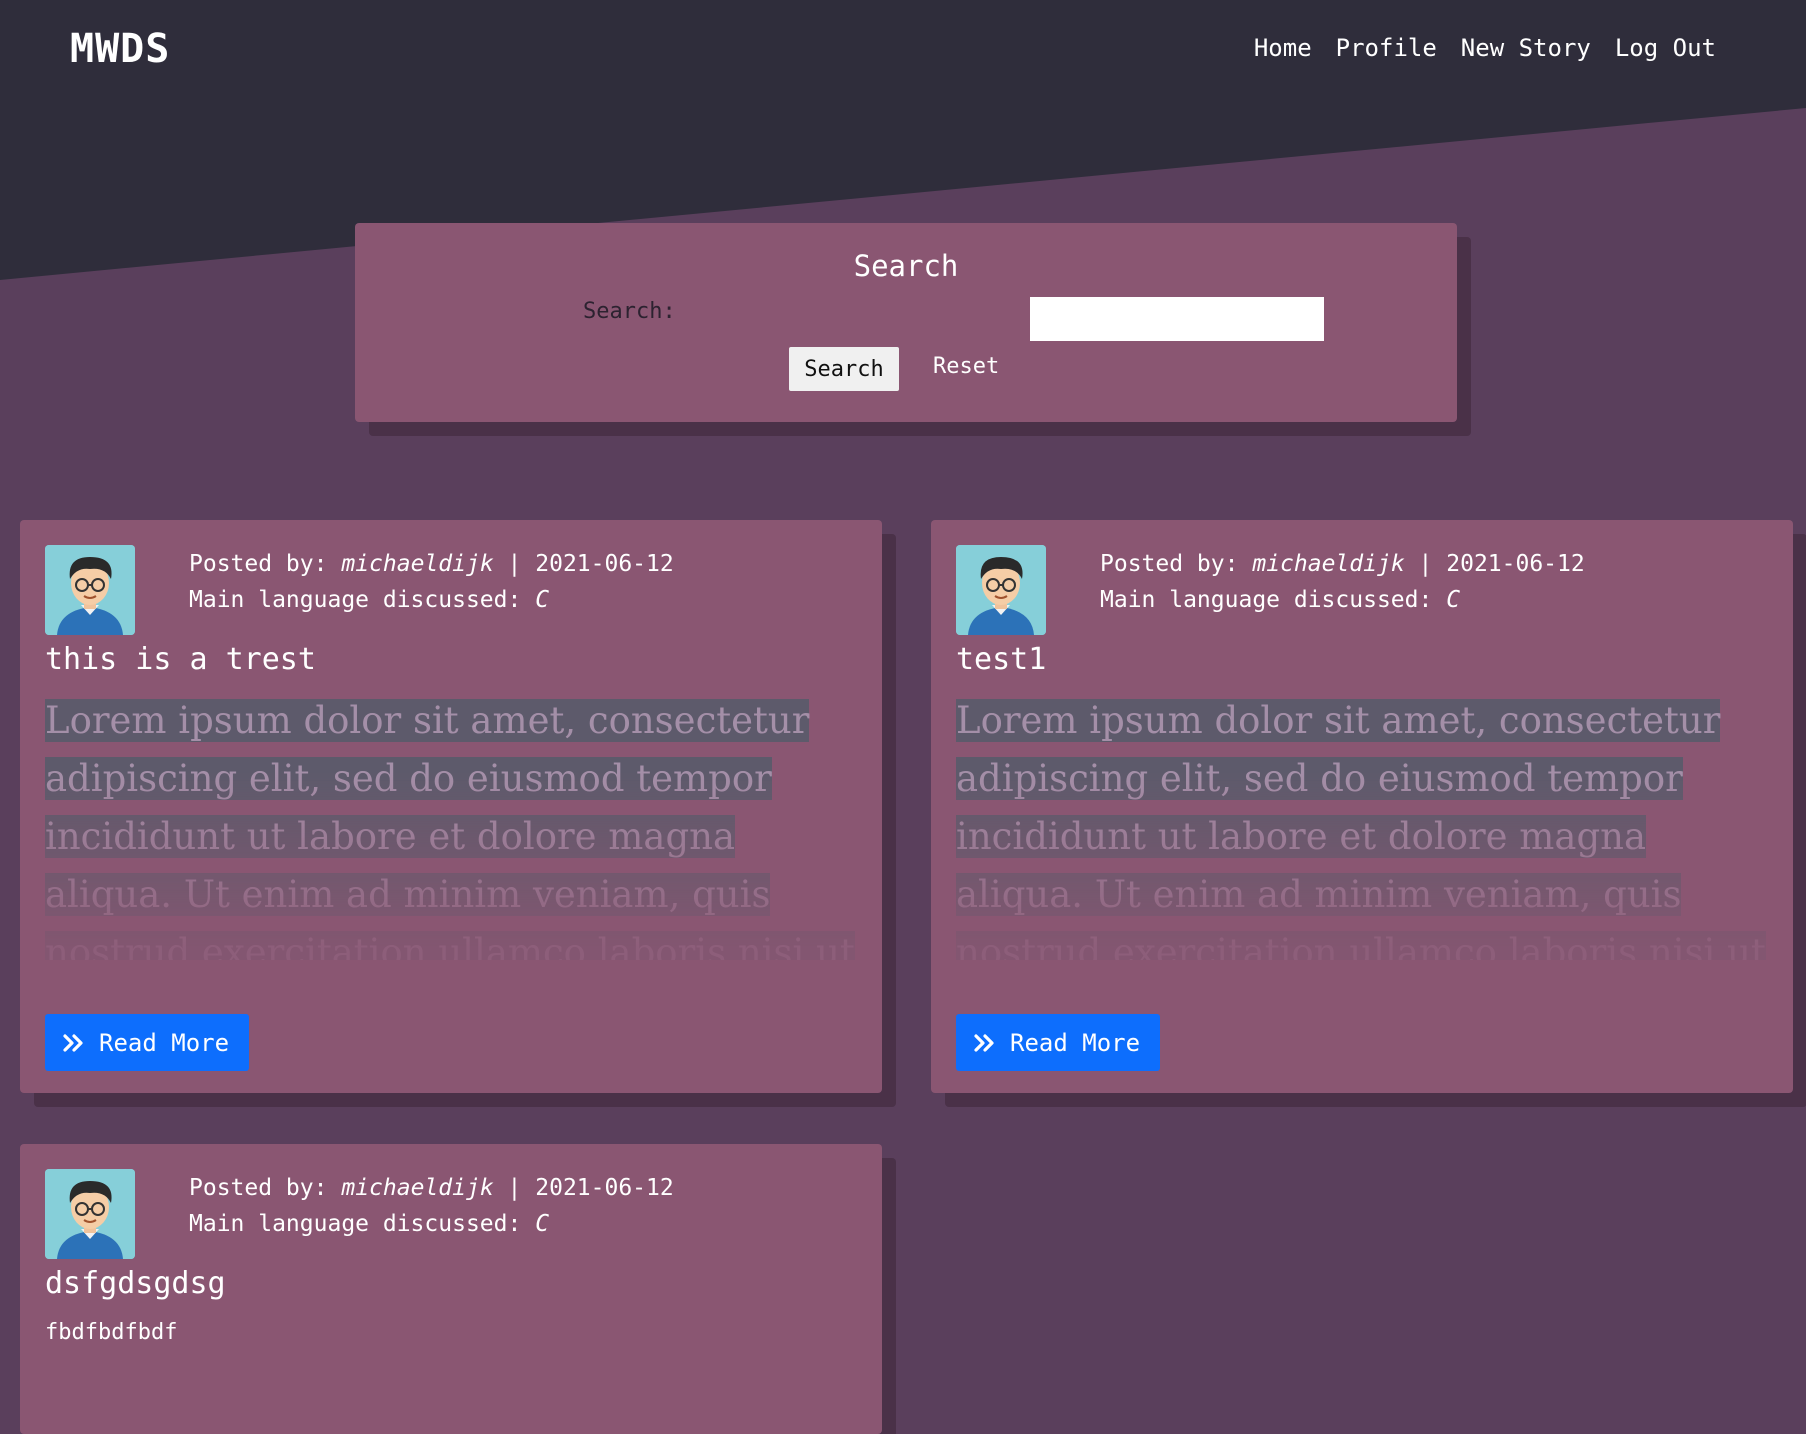  Describe the element at coordinates (1386, 48) in the screenshot. I see `nav-profile: Profile` at that location.